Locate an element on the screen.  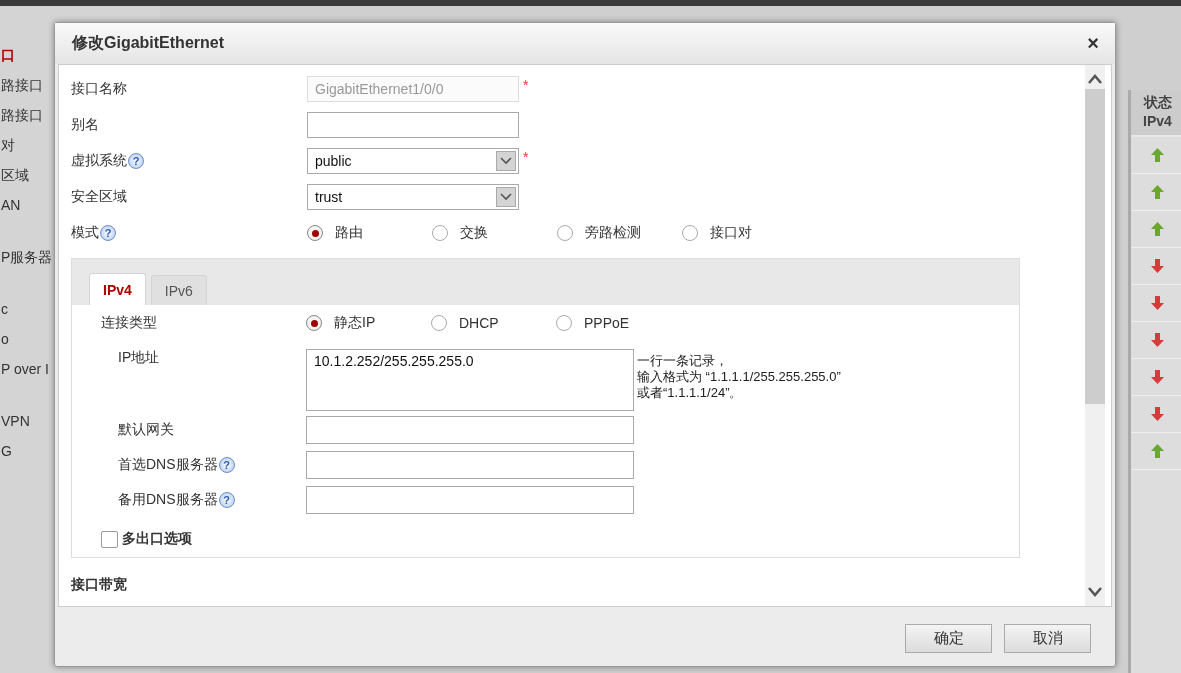
close-button: × is located at coordinates (1093, 43).